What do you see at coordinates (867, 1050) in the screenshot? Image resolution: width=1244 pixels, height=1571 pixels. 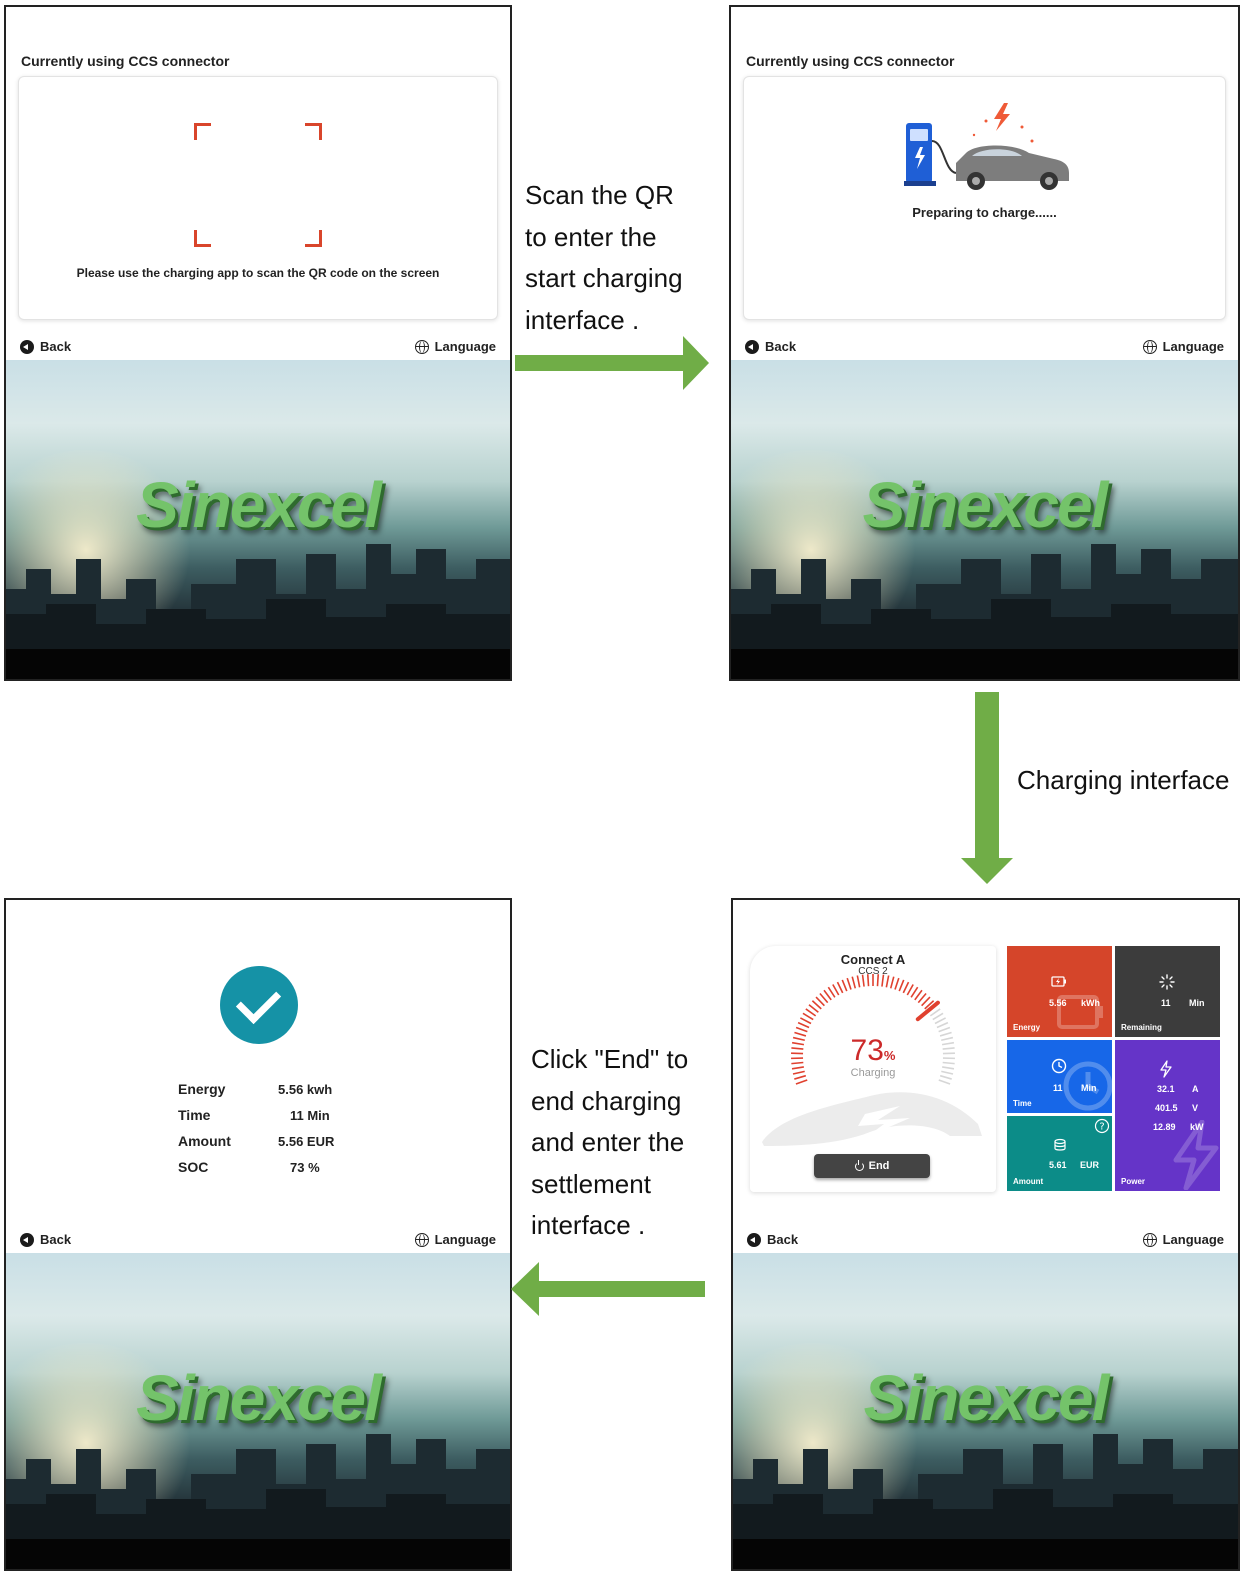 I see `soc-value: 73` at bounding box center [867, 1050].